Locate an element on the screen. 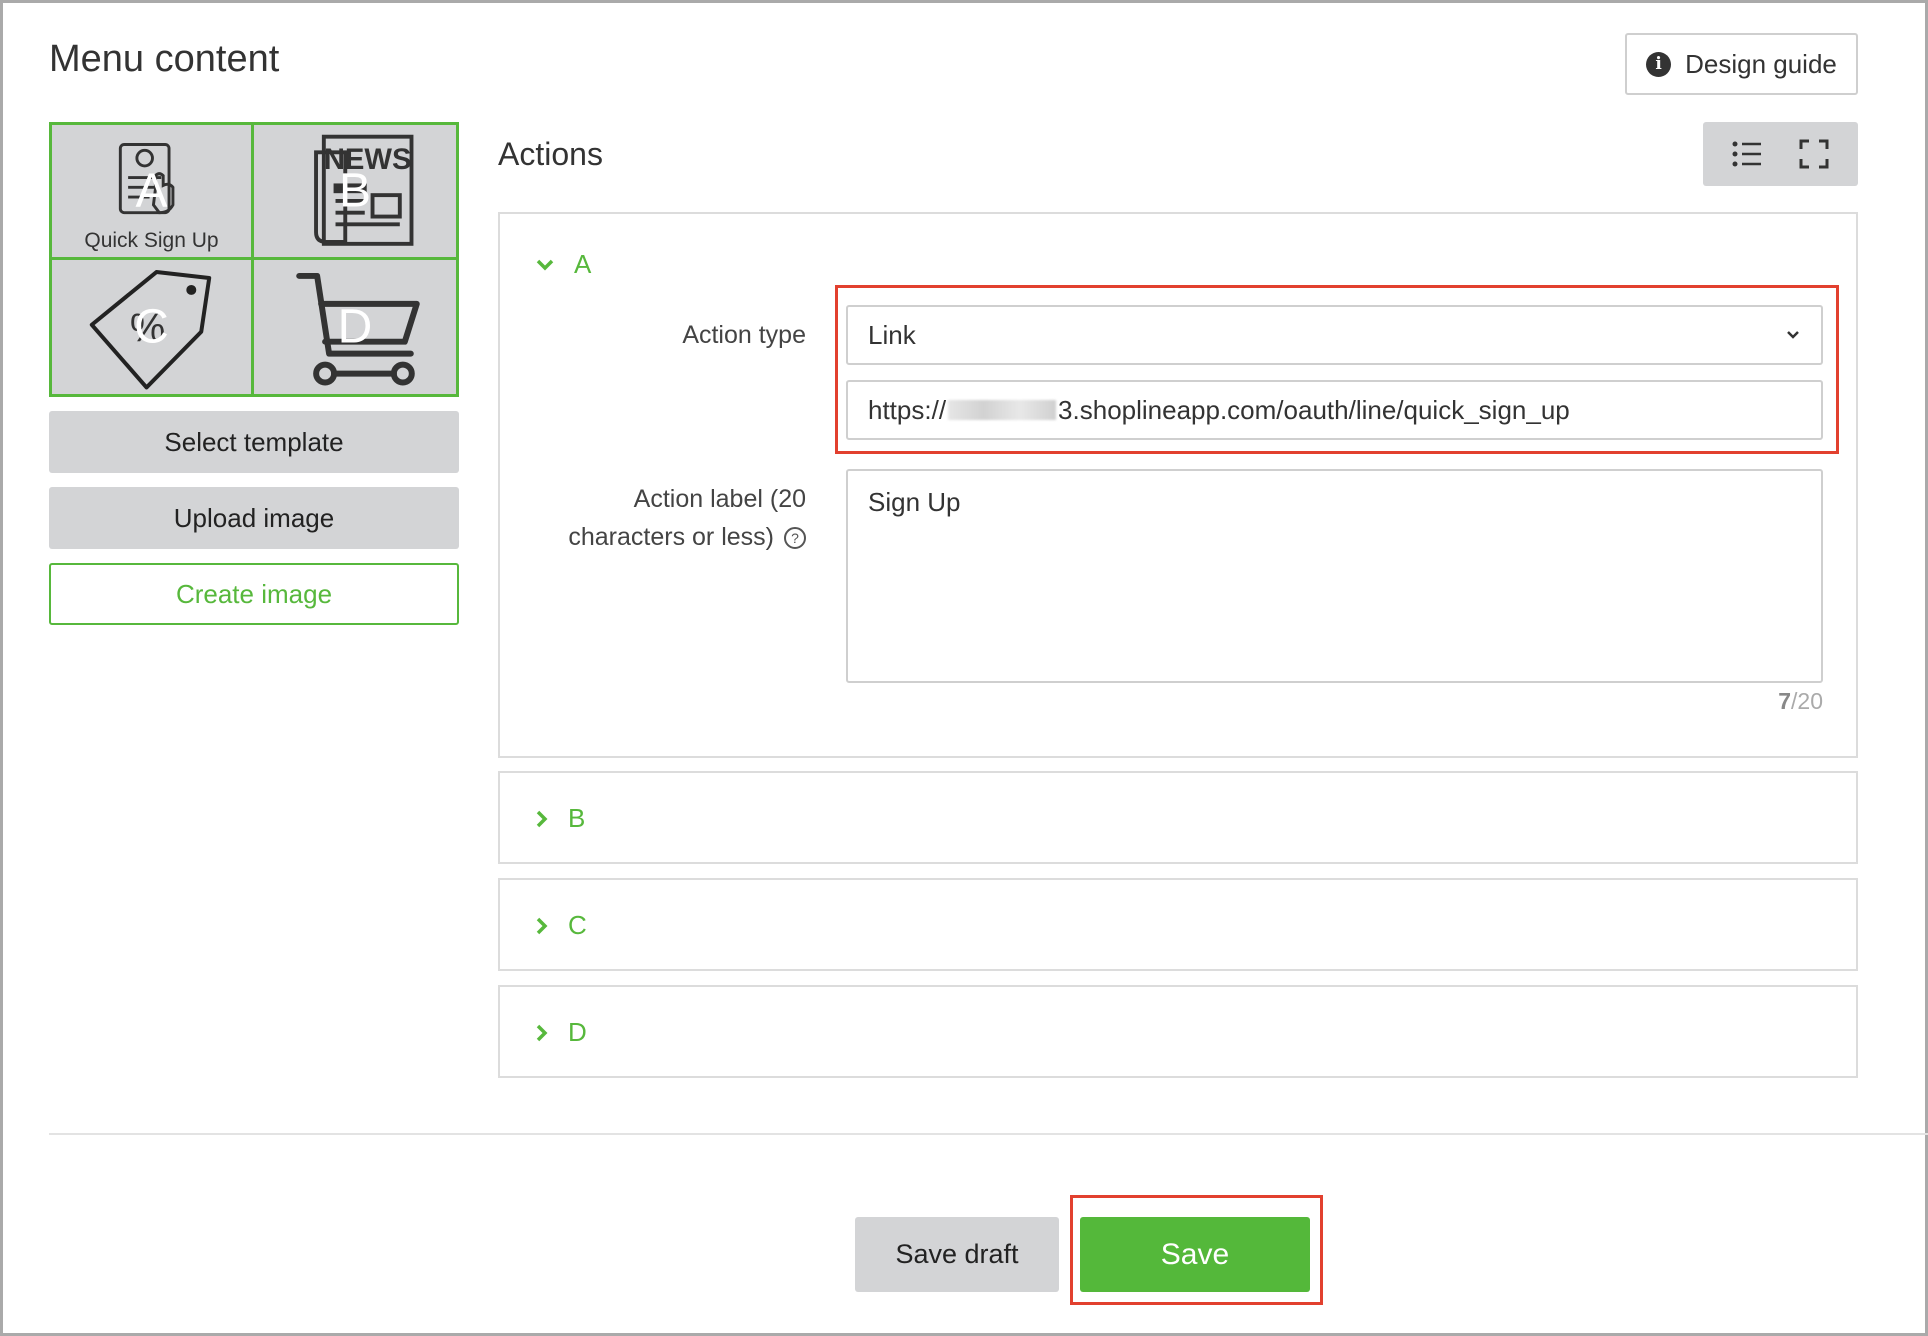 The image size is (1928, 1336). menu-cell-letter: A is located at coordinates (151, 191).